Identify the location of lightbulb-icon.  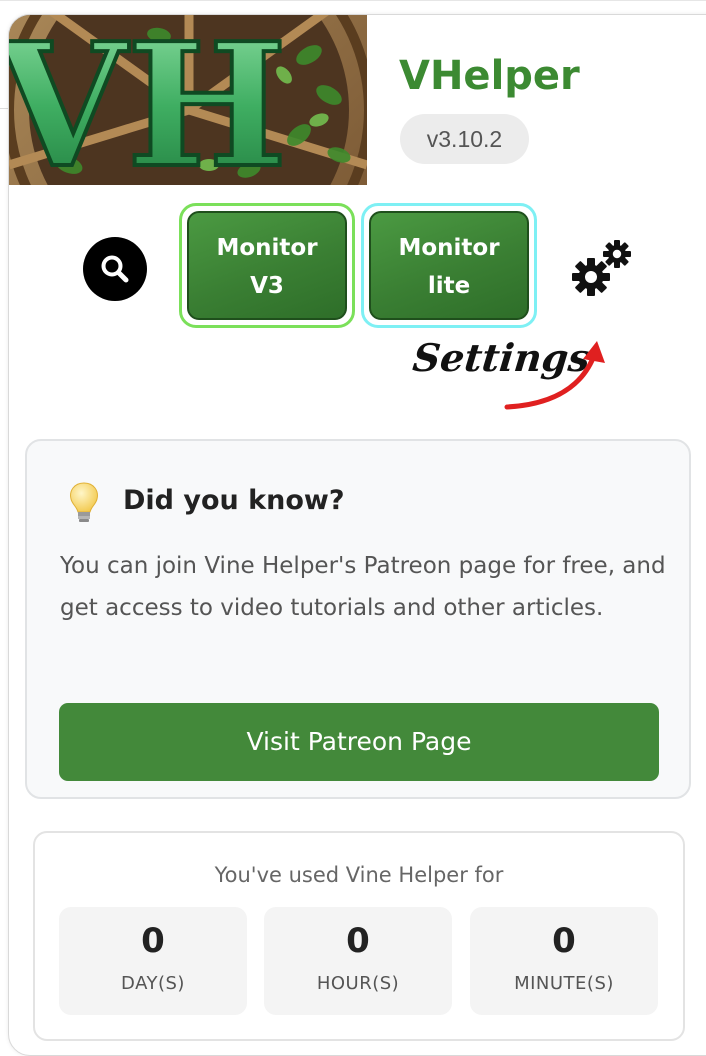
(84, 502).